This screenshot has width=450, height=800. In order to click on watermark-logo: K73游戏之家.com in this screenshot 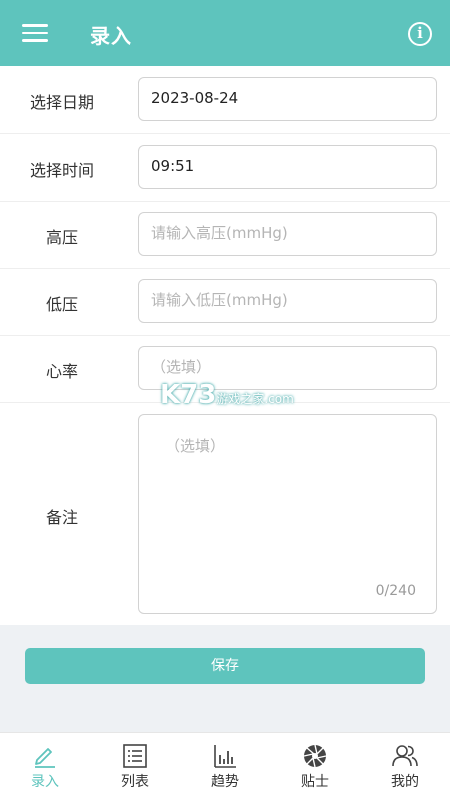, I will do `click(227, 395)`.